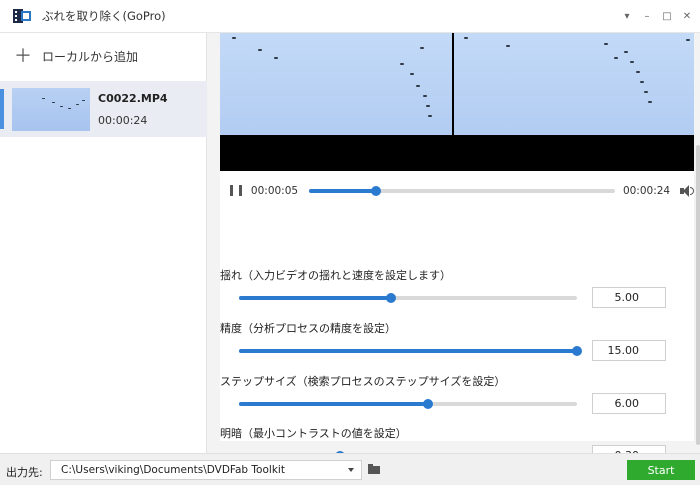 Image resolution: width=700 pixels, height=485 pixels. What do you see at coordinates (629, 403) in the screenshot?
I see `param-stepsize-value` at bounding box center [629, 403].